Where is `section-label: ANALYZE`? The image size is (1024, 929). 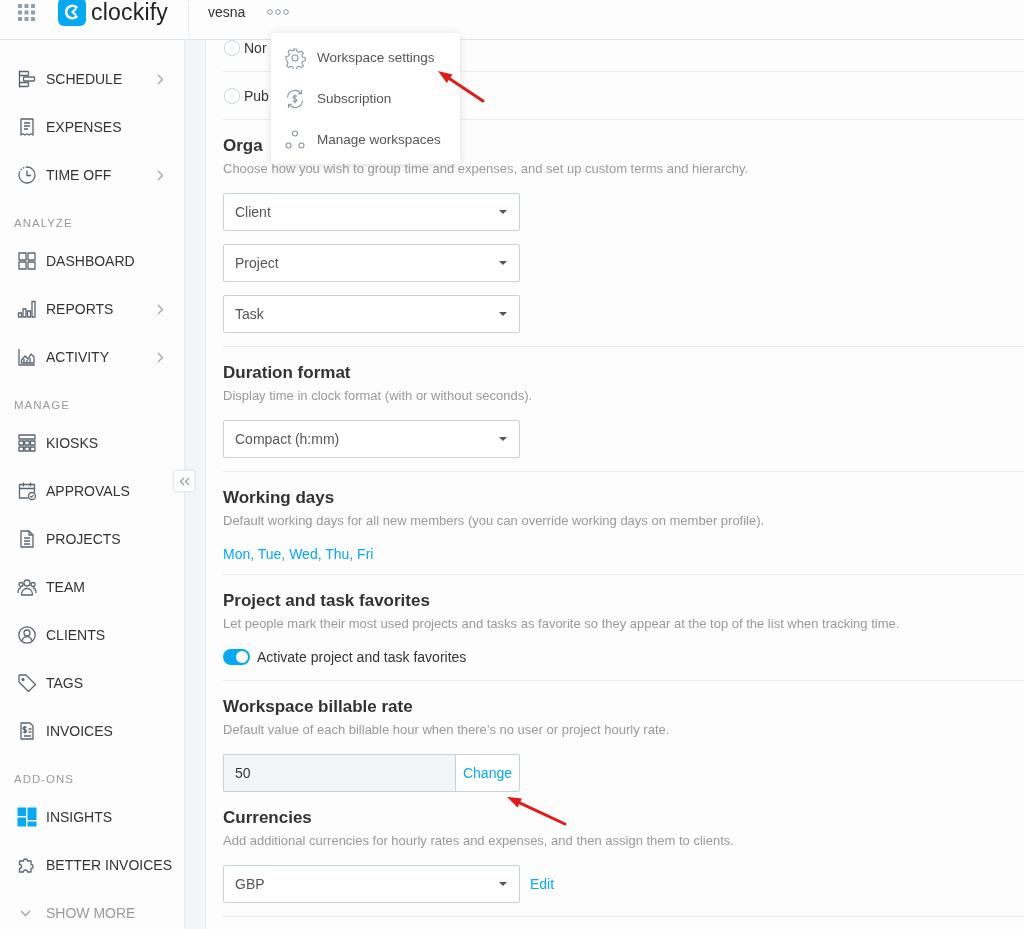
section-label: ANALYZE is located at coordinates (43, 223).